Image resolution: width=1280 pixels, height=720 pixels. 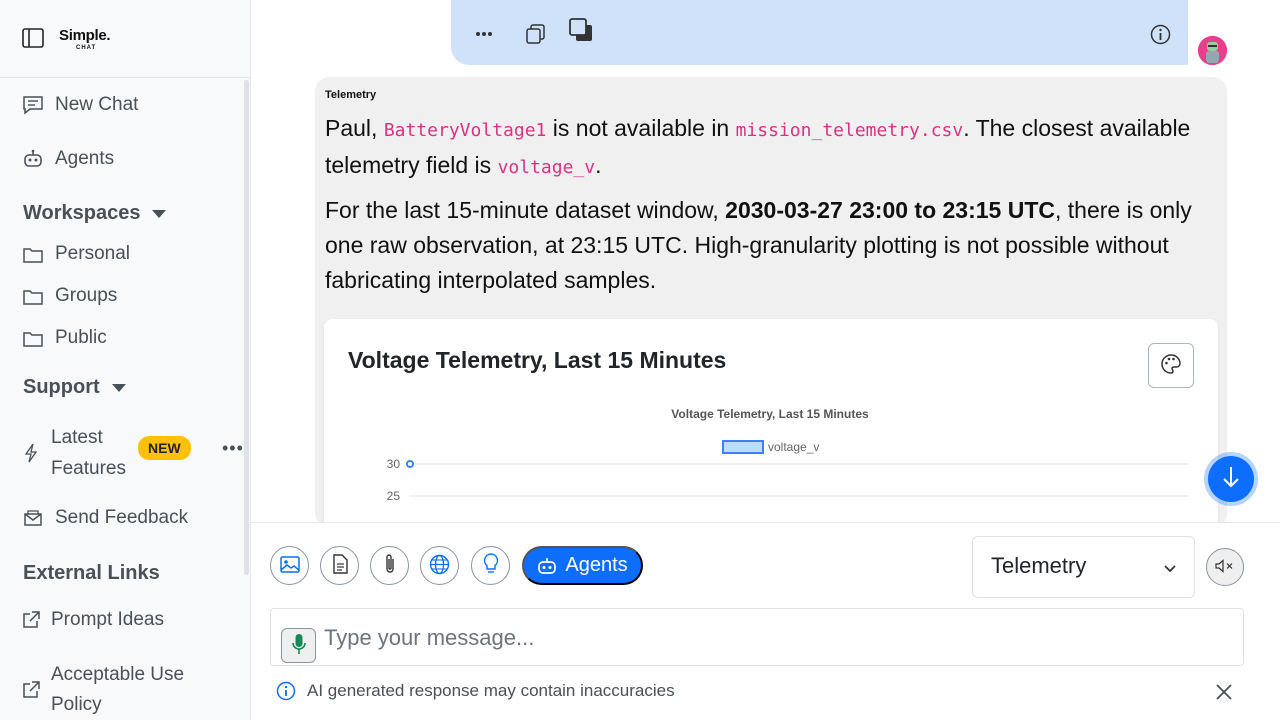 I want to click on sidebar-item-label: New Chat, so click(x=97, y=104).